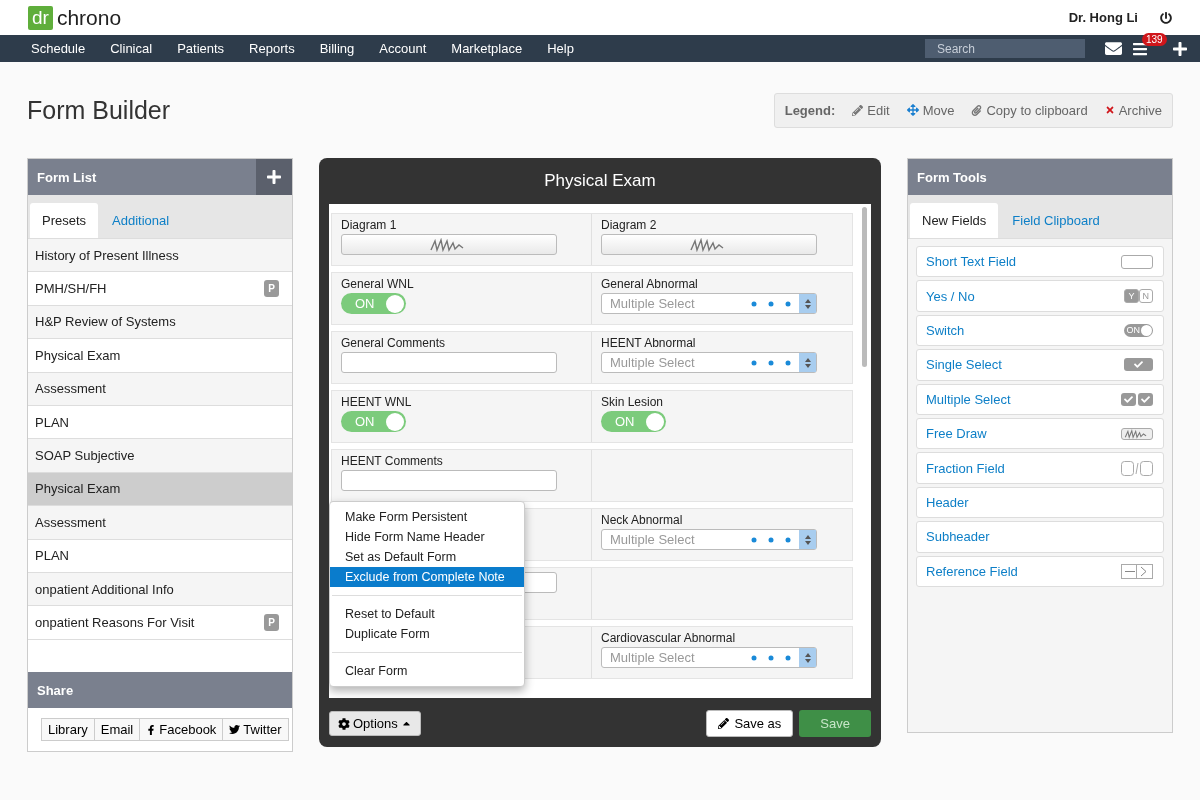 This screenshot has height=800, width=1200. I want to click on share-button: Library, so click(68, 729).